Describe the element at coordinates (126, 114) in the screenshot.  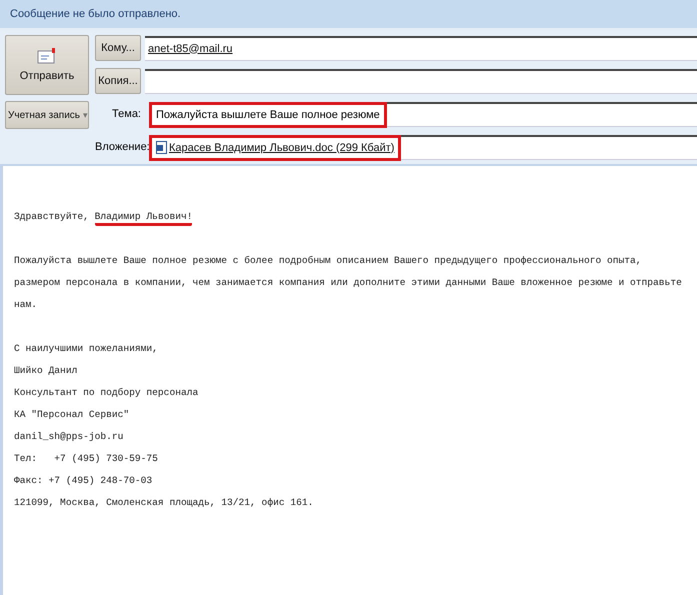
I see `field-label: Тема:` at that location.